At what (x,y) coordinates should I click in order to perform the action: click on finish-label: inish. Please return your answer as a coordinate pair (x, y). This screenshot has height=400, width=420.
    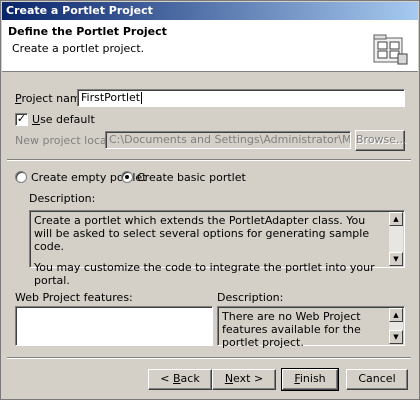
    Looking at the image, I should click on (312, 378).